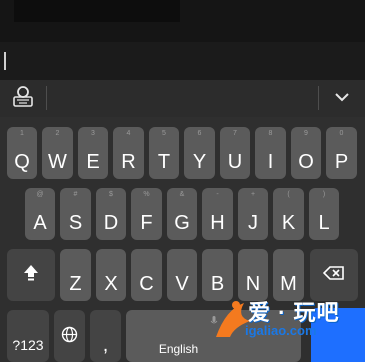 The height and width of the screenshot is (362, 365). I want to click on watermark-url: igaliao.com, so click(281, 330).